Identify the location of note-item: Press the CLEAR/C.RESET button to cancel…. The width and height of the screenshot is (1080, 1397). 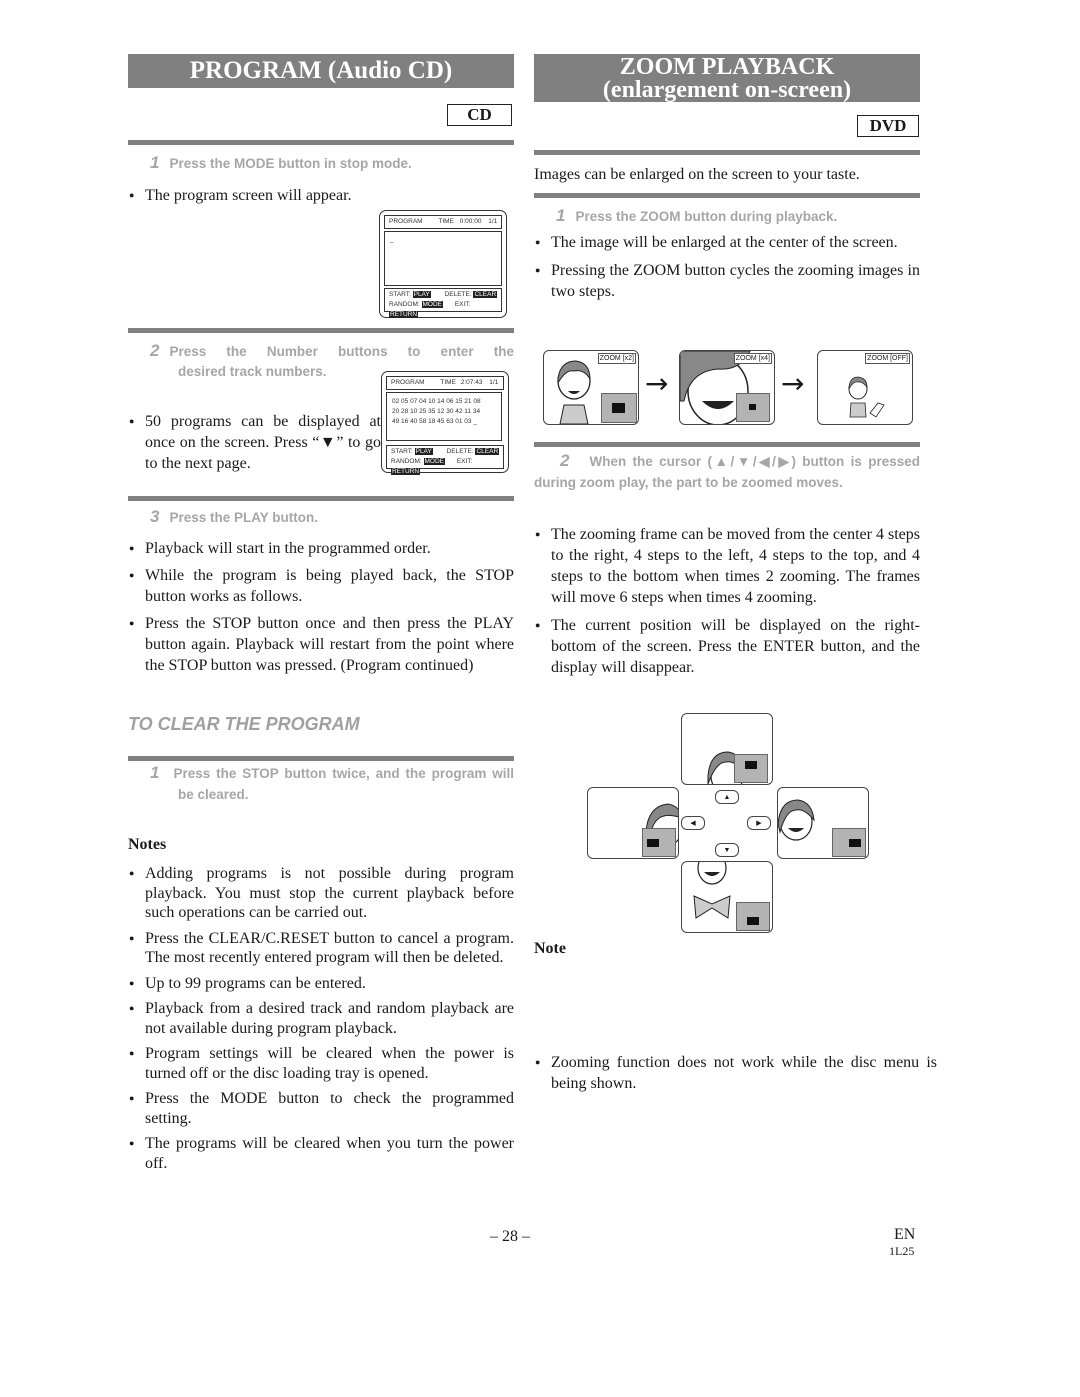
(321, 948).